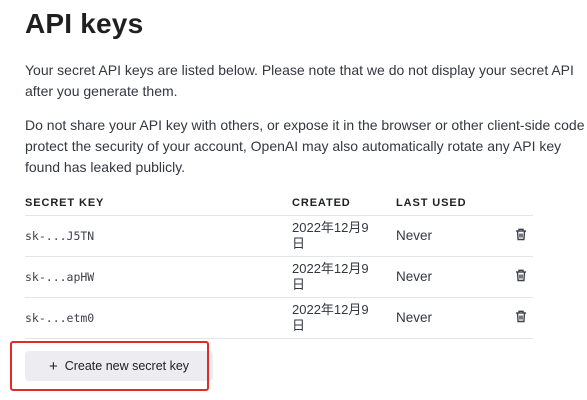 The height and width of the screenshot is (400, 587). I want to click on create-new-secret-key-button: + Create new secret key, so click(119, 366).